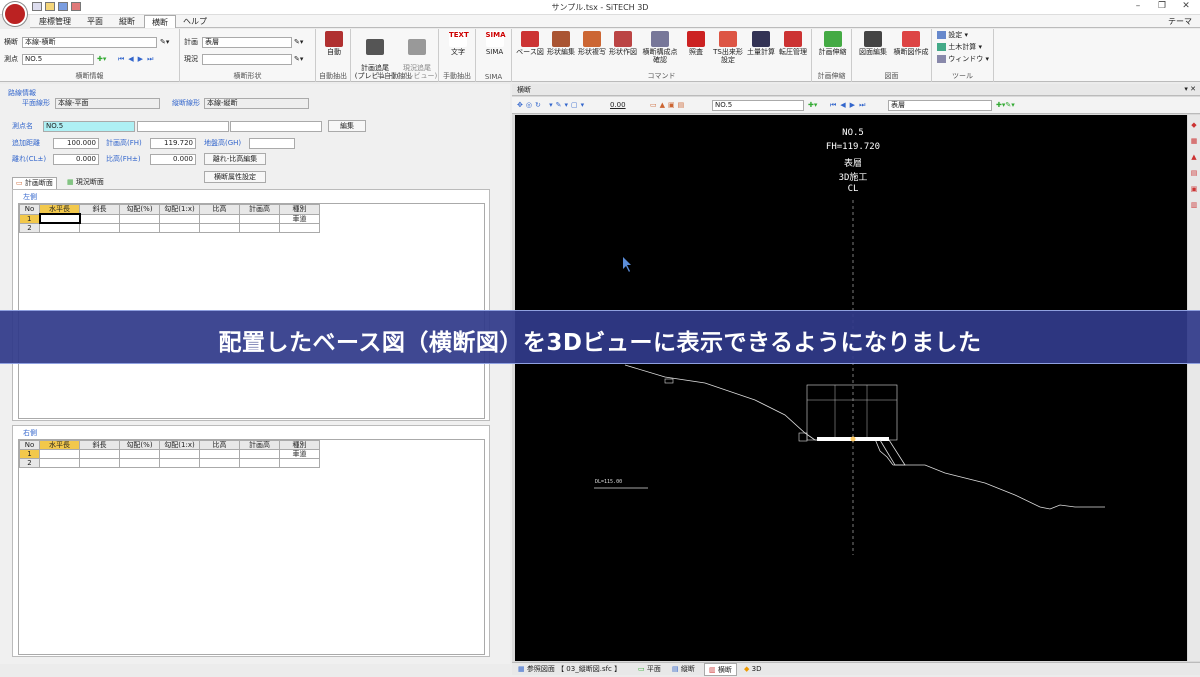 Image resolution: width=1200 pixels, height=677 pixels. I want to click on fh-field: 119.720, so click(173, 143).